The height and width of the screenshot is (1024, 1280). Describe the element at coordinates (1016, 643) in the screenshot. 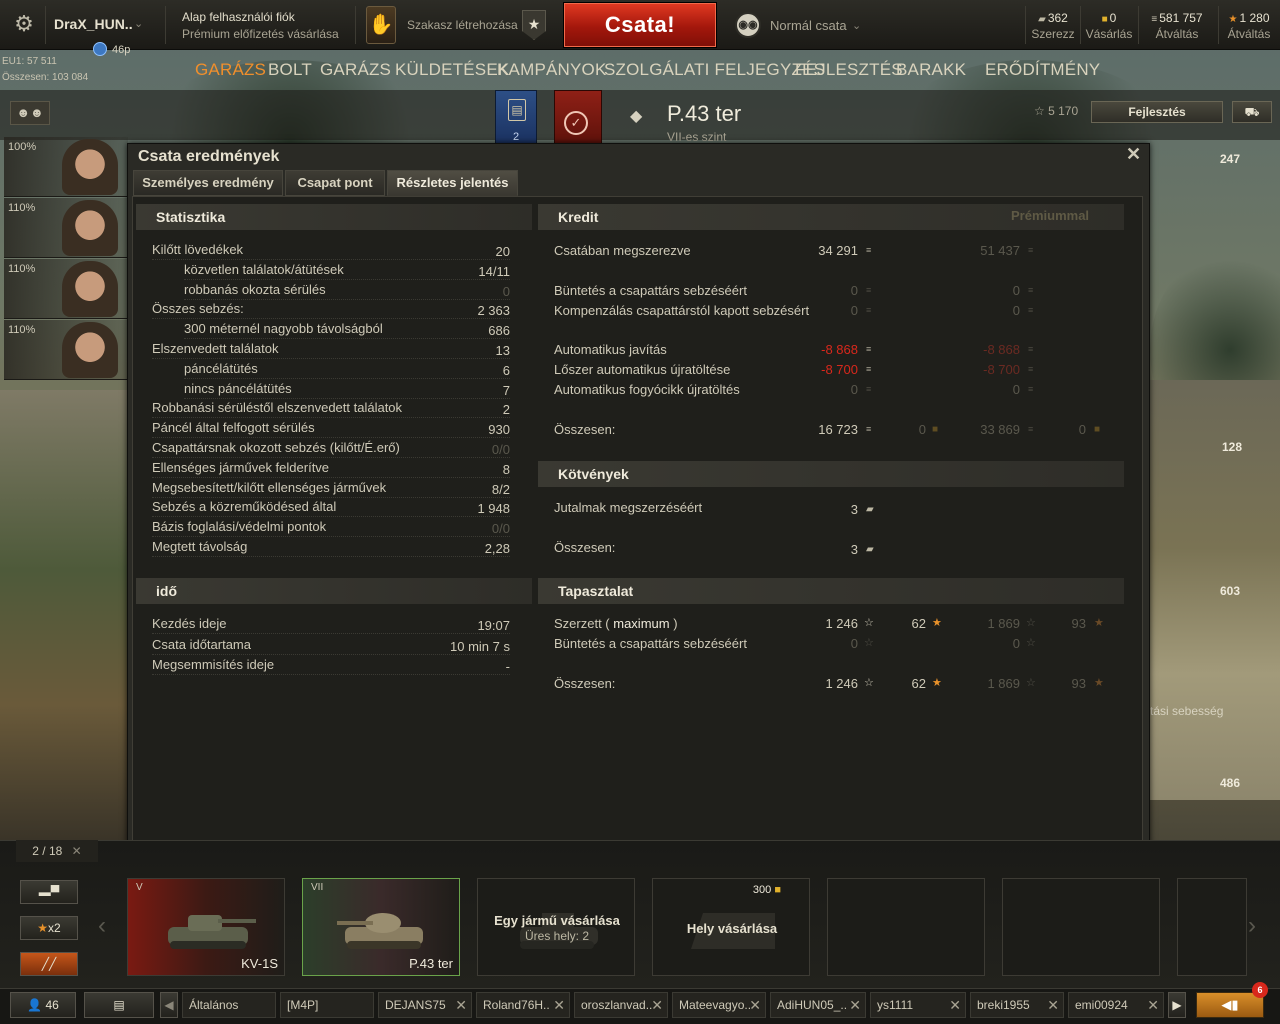

I see `xp-premium-value: 0` at that location.